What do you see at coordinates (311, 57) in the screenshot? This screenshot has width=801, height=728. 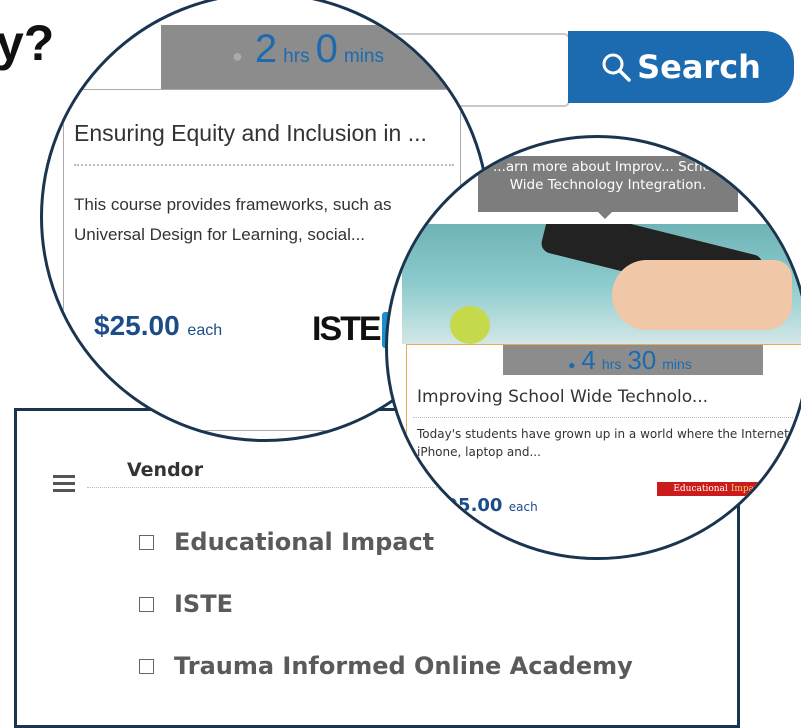 I see `course-duration-badge: ● 2 hrs 0 mins` at bounding box center [311, 57].